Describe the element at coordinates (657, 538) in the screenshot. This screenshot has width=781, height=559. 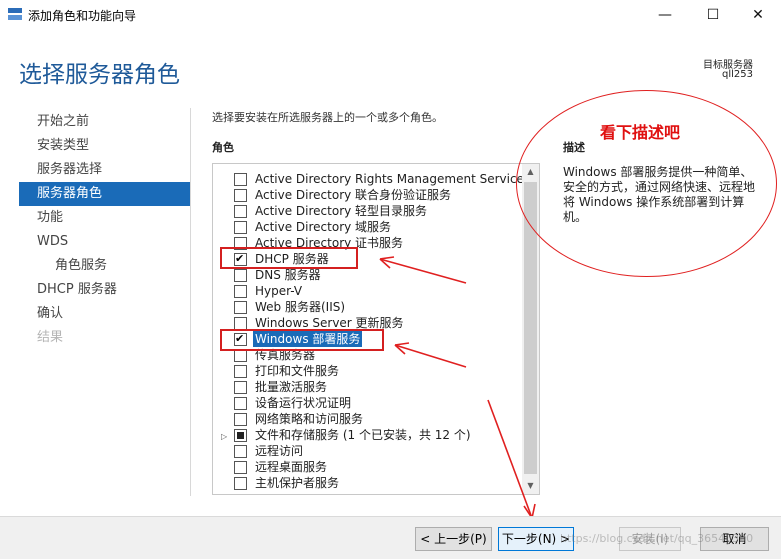
I see `watermark: https://blog.csdn.net/qq_36540300` at that location.